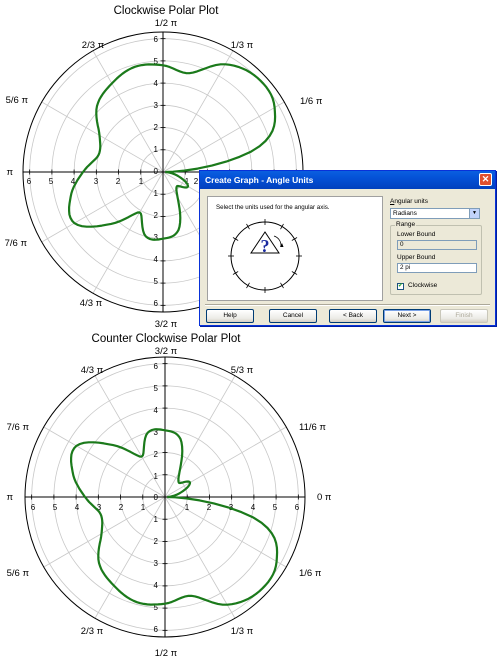 The height and width of the screenshot is (661, 498). Describe the element at coordinates (324, 497) in the screenshot. I see `angle-label-0-pi: 0 π` at that location.